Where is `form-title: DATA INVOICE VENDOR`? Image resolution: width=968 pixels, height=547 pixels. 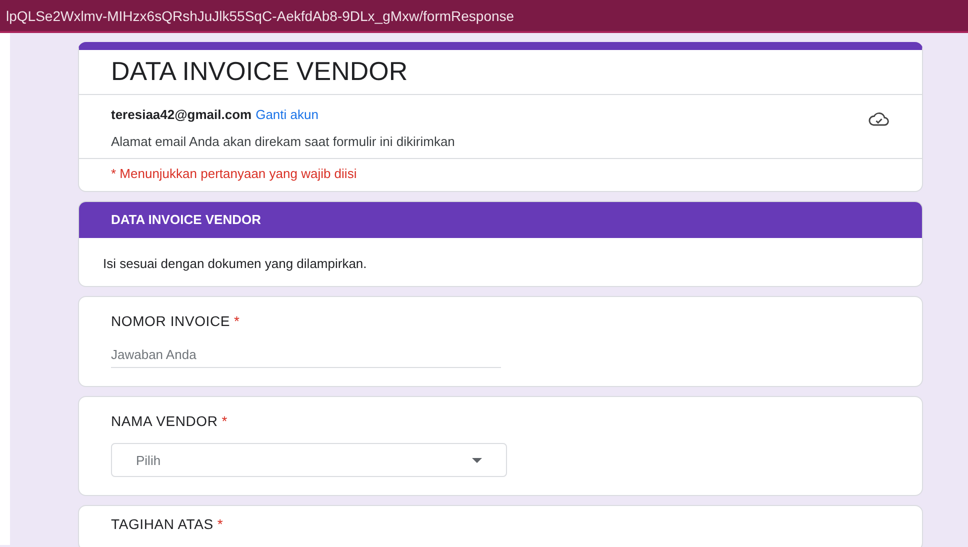
form-title: DATA INVOICE VENDOR is located at coordinates (500, 72).